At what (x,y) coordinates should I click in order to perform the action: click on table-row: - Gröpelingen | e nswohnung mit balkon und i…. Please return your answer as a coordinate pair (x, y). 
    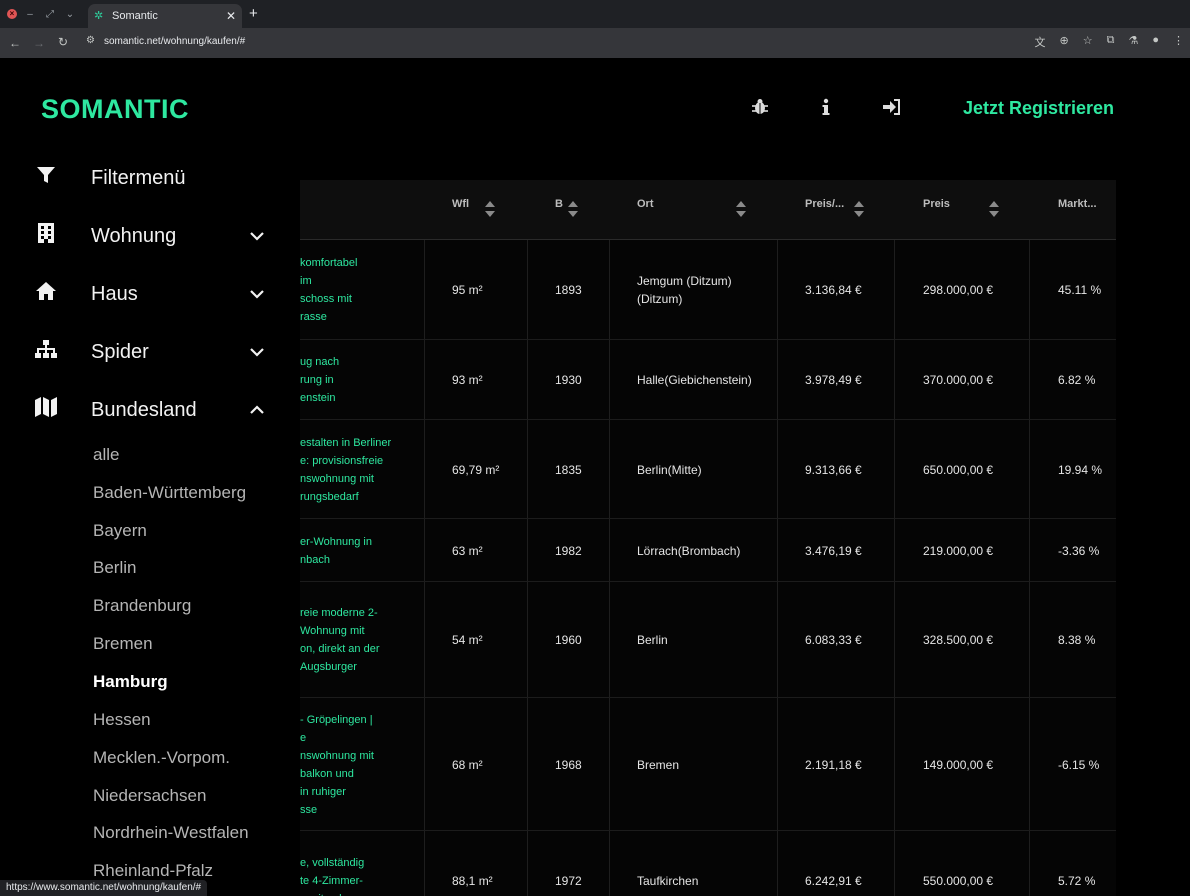
    Looking at the image, I should click on (708, 764).